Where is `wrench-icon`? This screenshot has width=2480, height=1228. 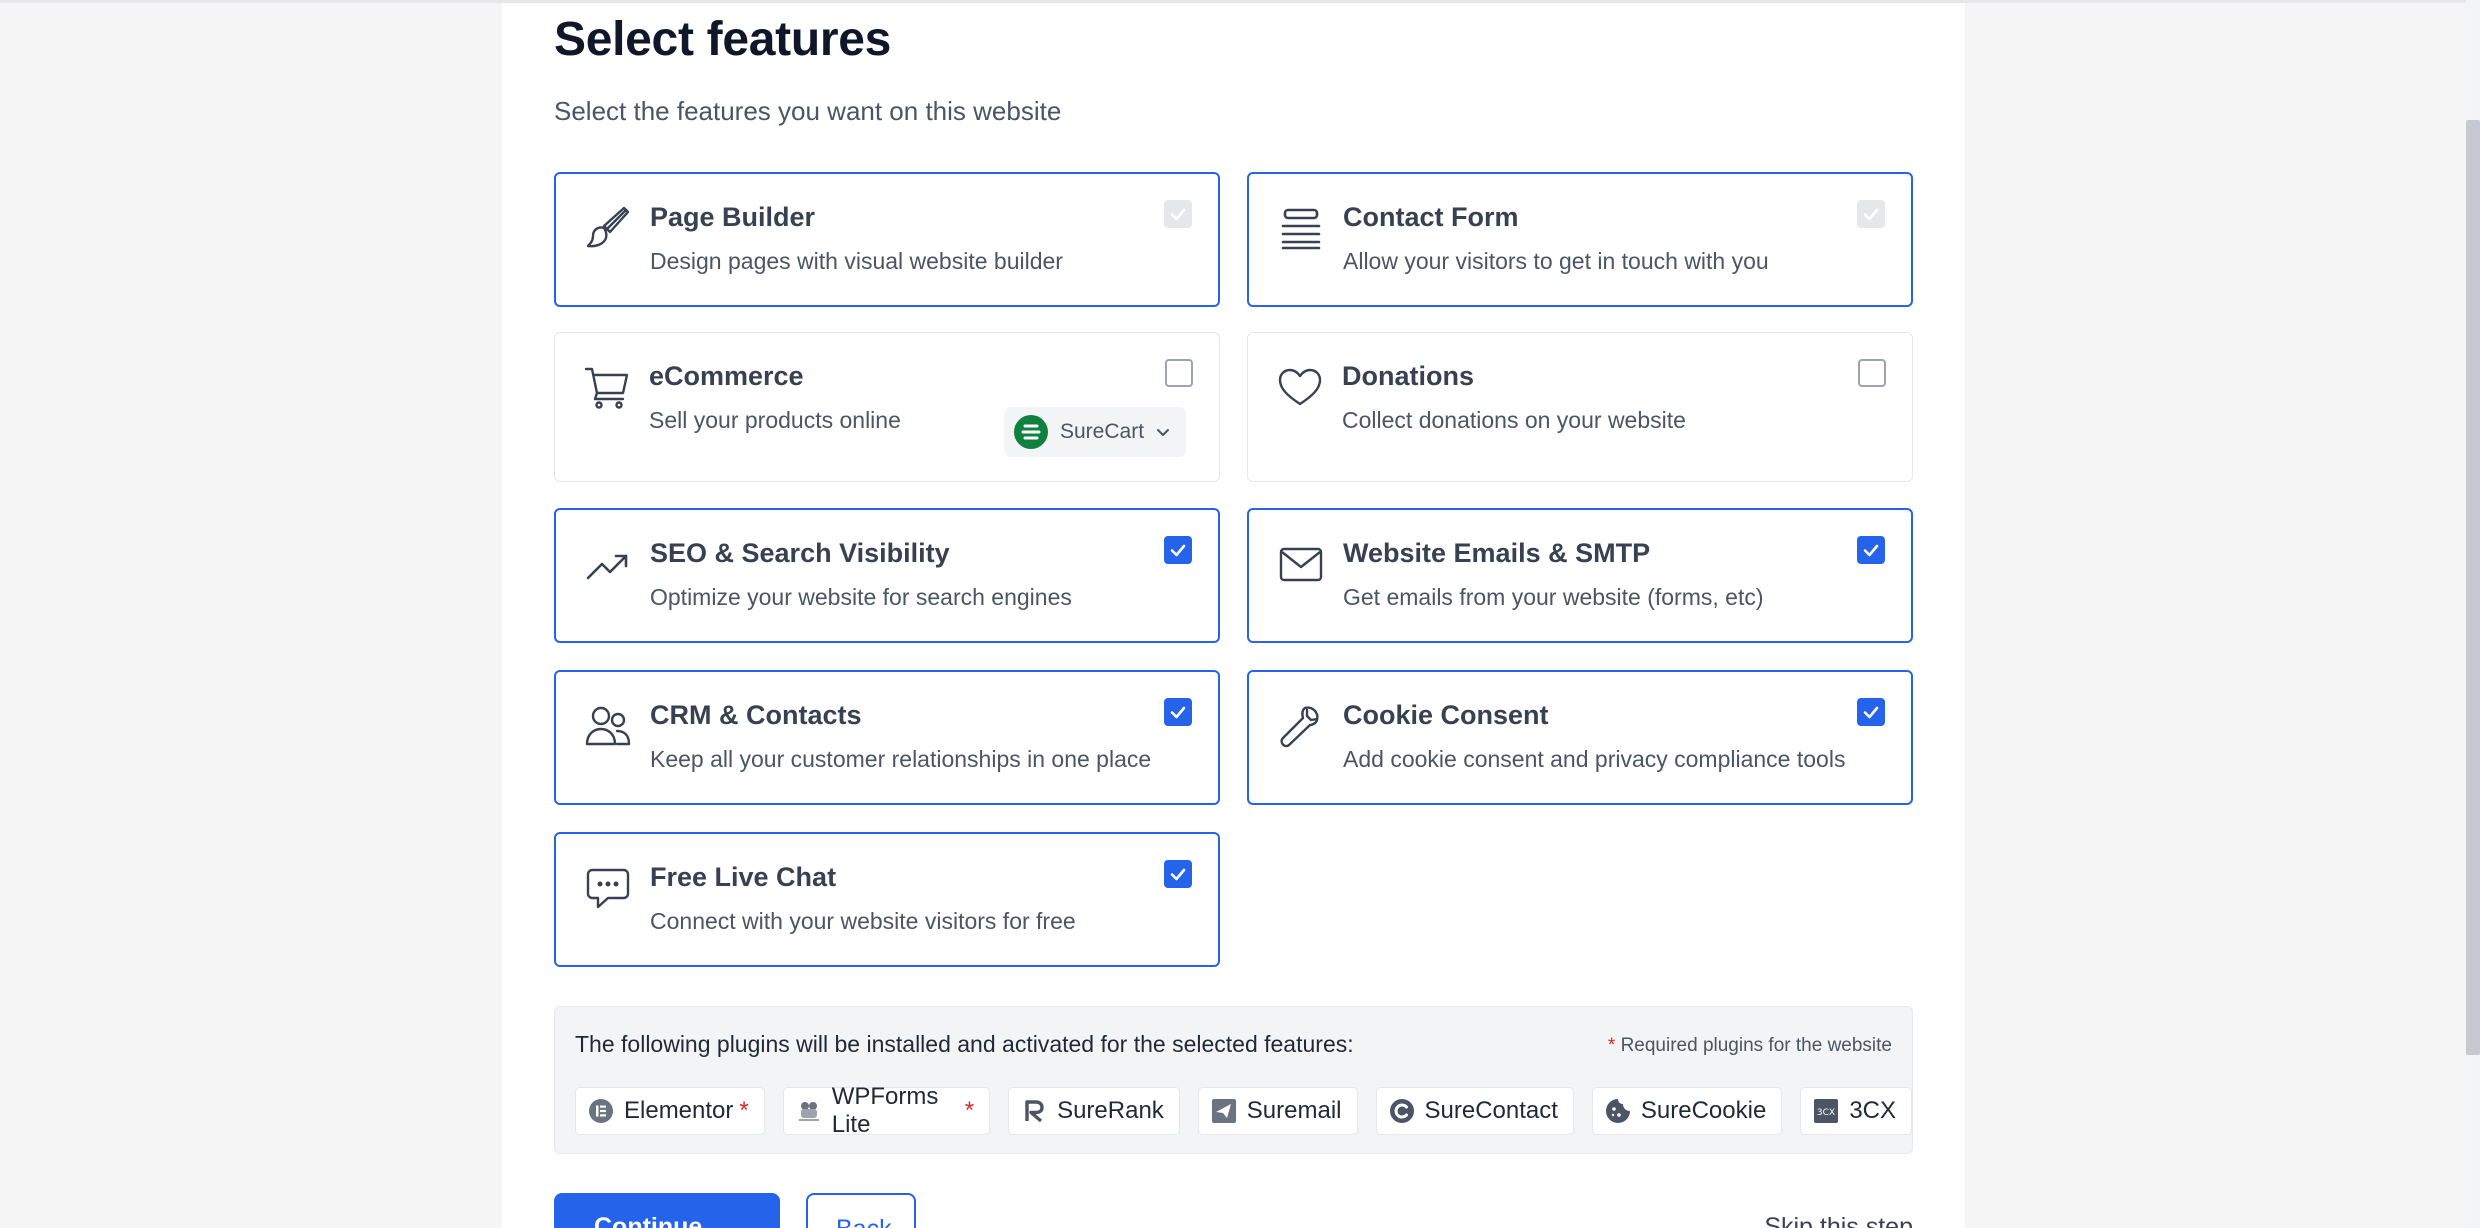 wrench-icon is located at coordinates (1302, 727).